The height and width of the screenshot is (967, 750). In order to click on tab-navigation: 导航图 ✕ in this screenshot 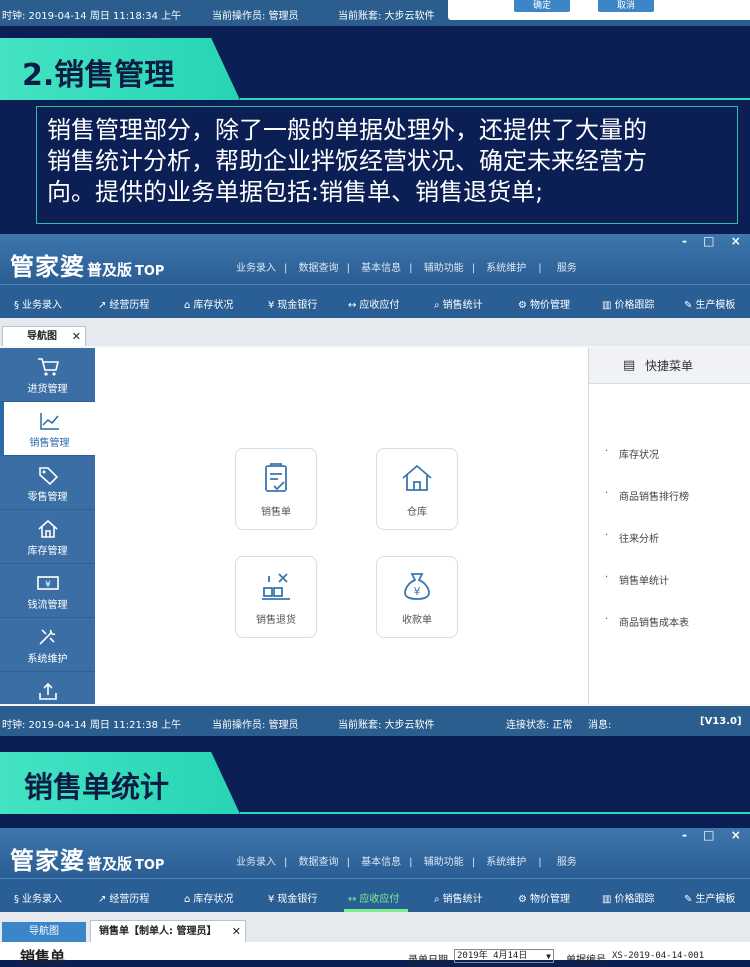, I will do `click(44, 336)`.